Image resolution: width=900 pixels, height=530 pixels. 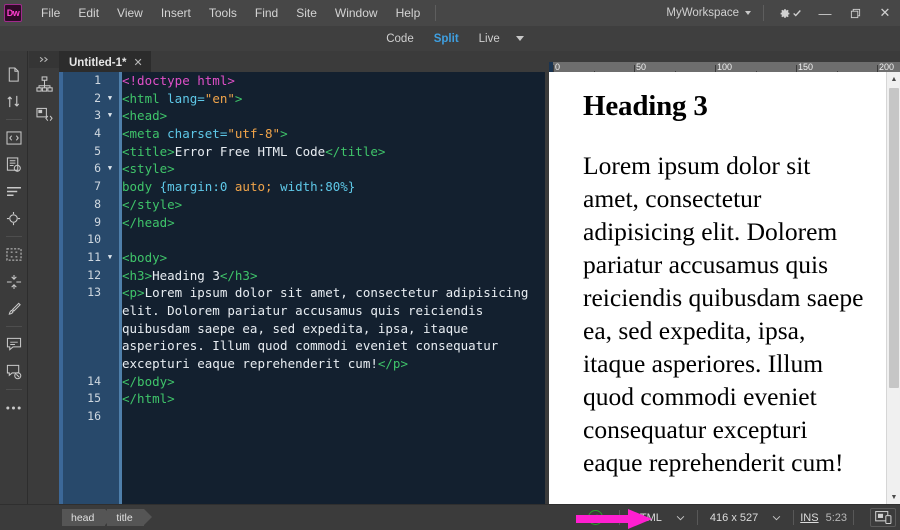 I want to click on scroll-up-icon: ▲, so click(x=893, y=79).